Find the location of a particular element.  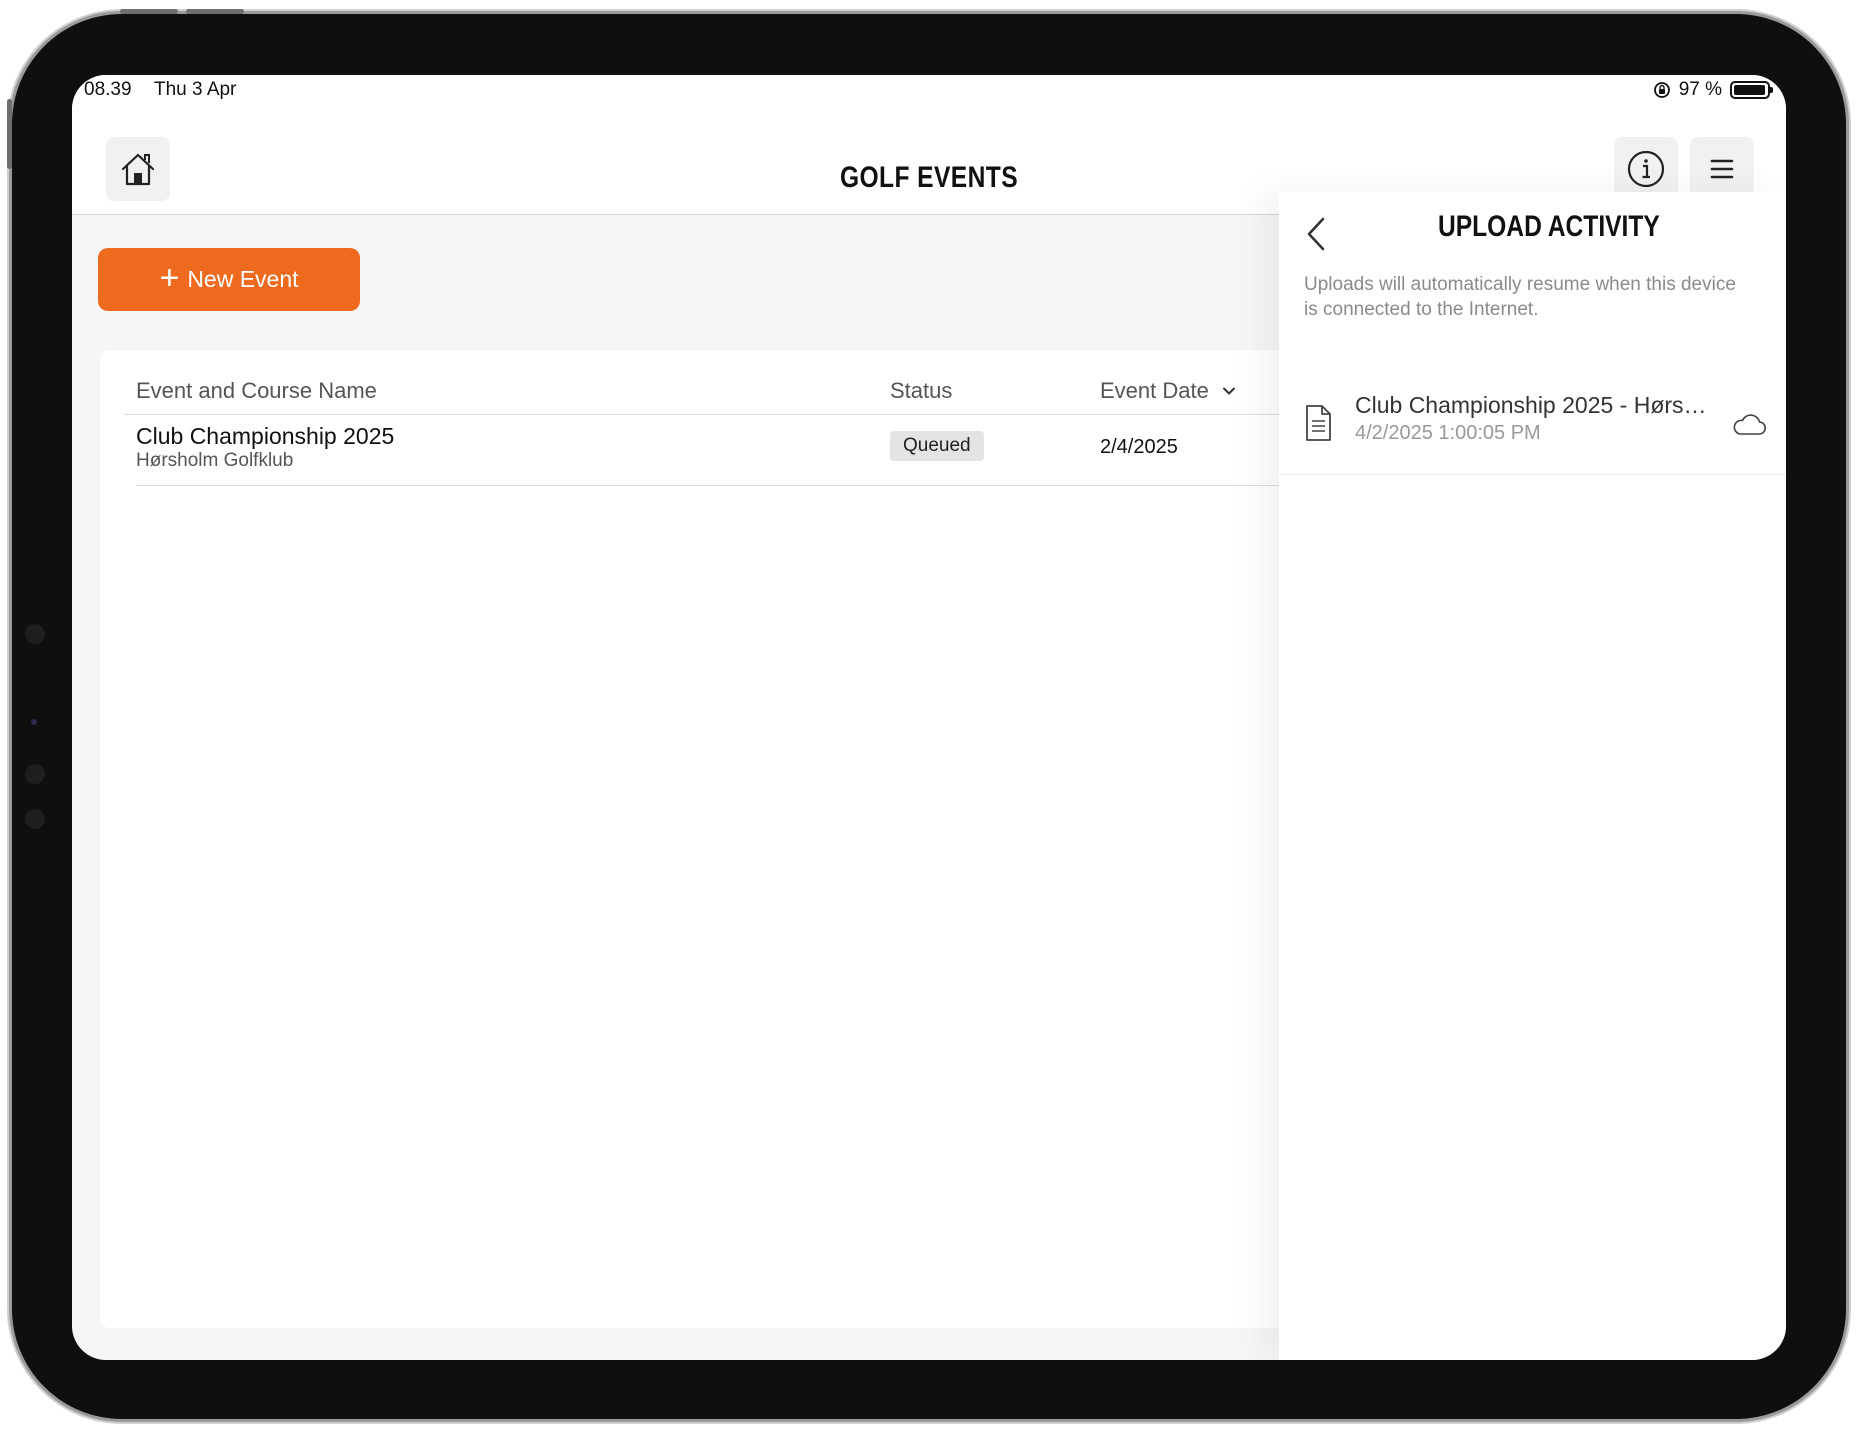

status-right: 97 % is located at coordinates (1713, 90).